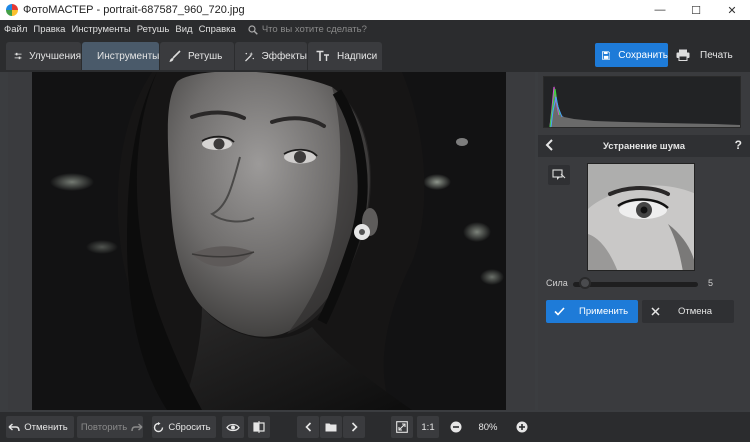  Describe the element at coordinates (716, 55) in the screenshot. I see `print-button-label: Печать` at that location.